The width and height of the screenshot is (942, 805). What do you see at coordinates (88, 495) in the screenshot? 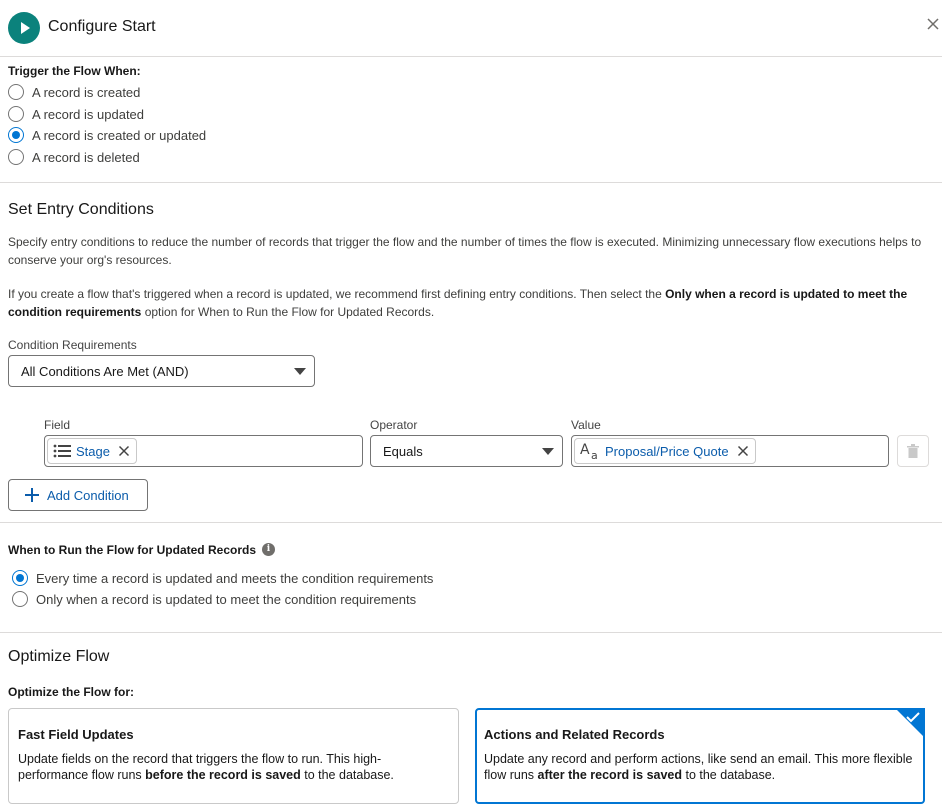
I see `add-condition-label: Add Condition` at bounding box center [88, 495].